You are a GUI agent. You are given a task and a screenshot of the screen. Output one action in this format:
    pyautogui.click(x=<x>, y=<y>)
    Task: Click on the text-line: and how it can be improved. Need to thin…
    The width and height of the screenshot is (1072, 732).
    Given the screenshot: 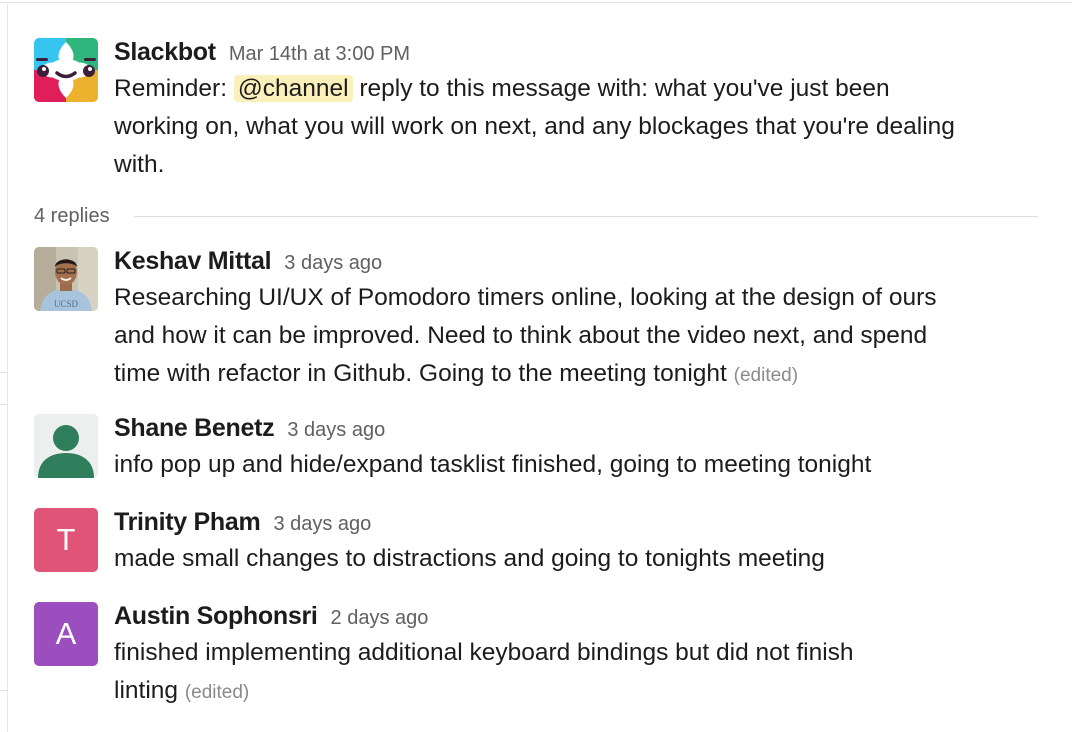 What is the action you would take?
    pyautogui.click(x=521, y=335)
    